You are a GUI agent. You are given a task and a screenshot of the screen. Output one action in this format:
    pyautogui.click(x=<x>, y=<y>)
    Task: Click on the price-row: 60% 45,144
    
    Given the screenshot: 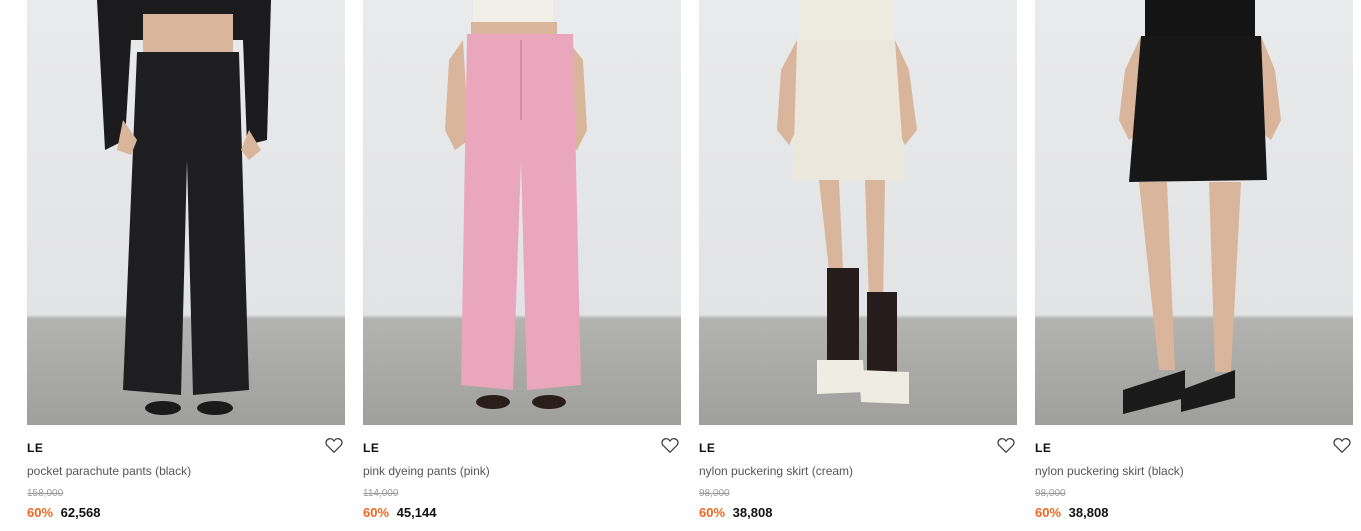 What is the action you would take?
    pyautogui.click(x=399, y=512)
    